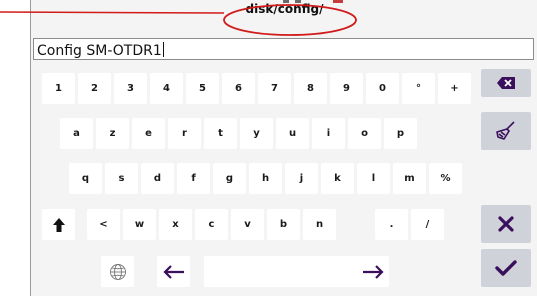 The image size is (537, 296). I want to click on key-row2-6: u, so click(292, 133).